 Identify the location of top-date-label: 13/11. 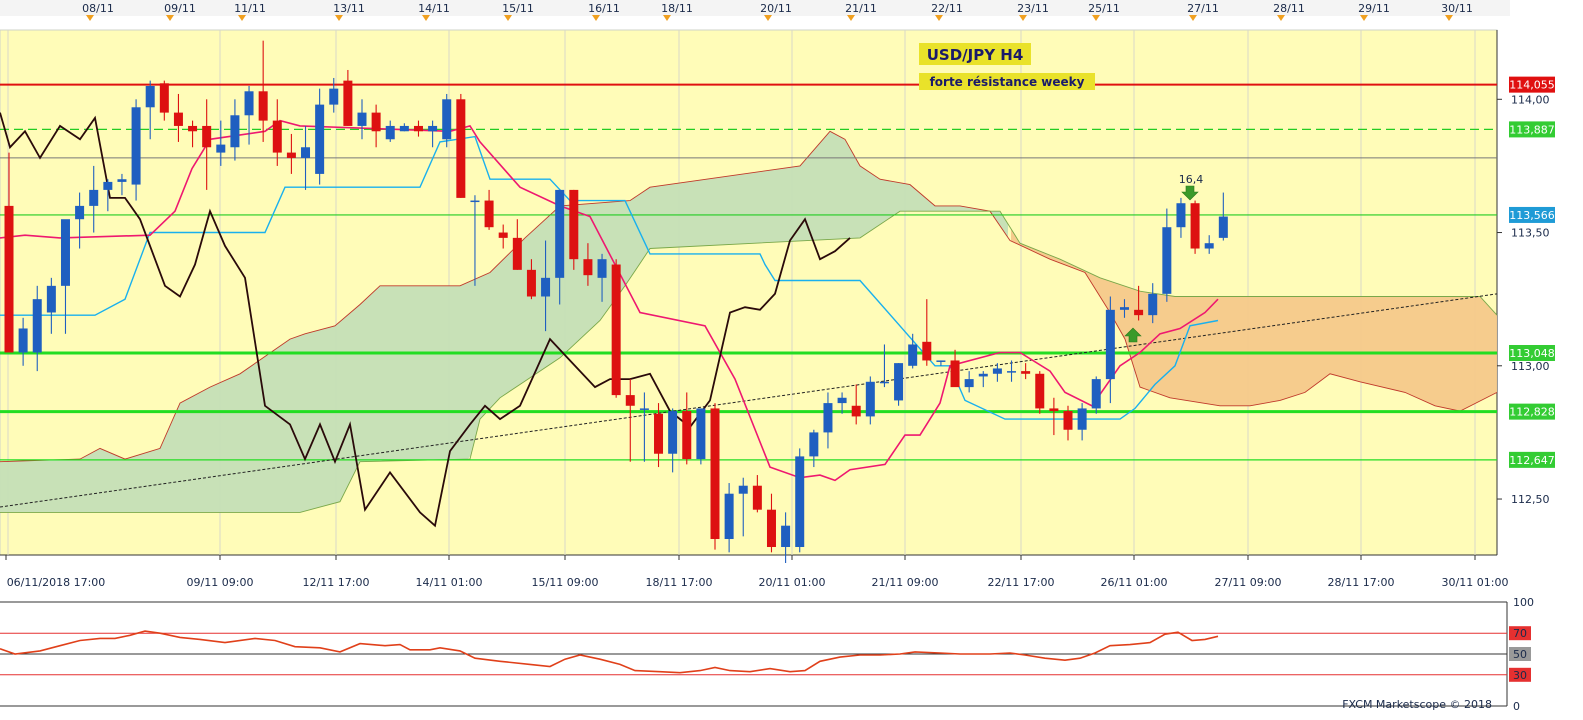
(349, 8).